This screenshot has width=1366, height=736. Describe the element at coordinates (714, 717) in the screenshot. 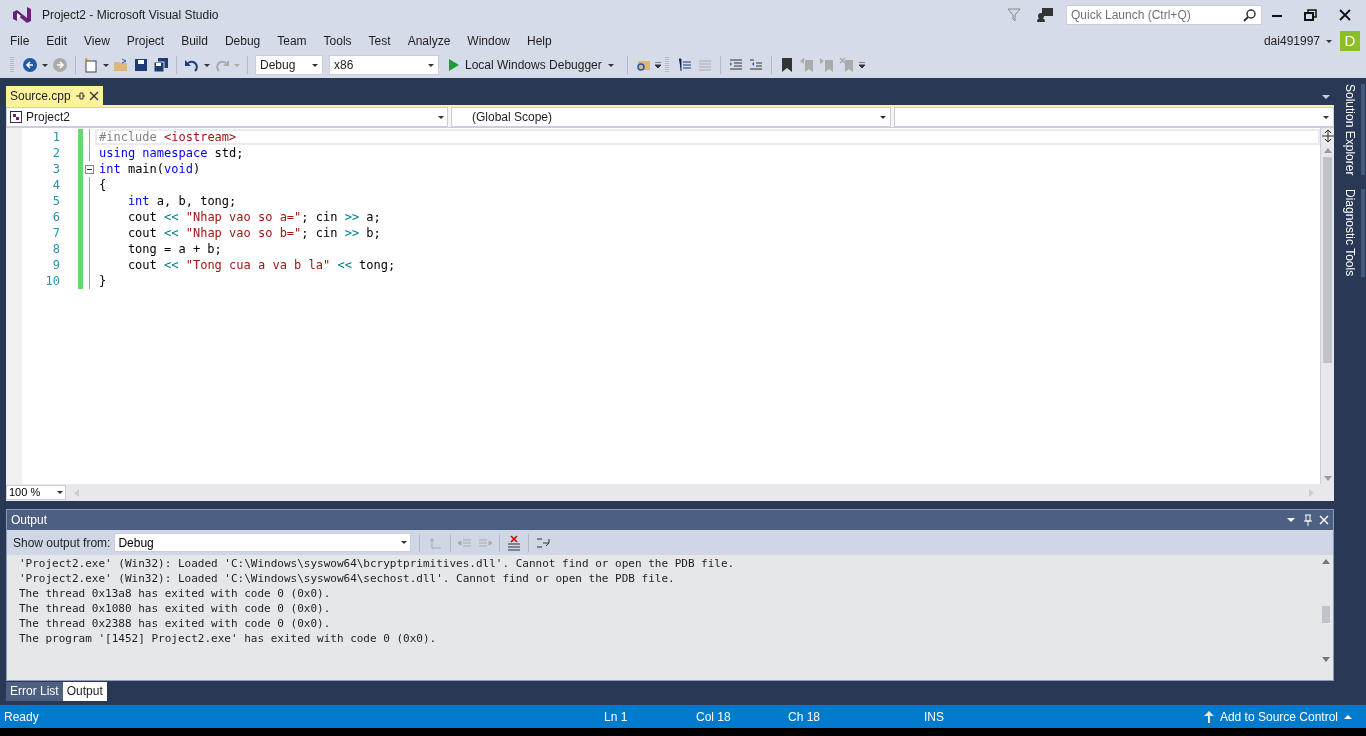

I see `column-indicator: Col 18` at that location.